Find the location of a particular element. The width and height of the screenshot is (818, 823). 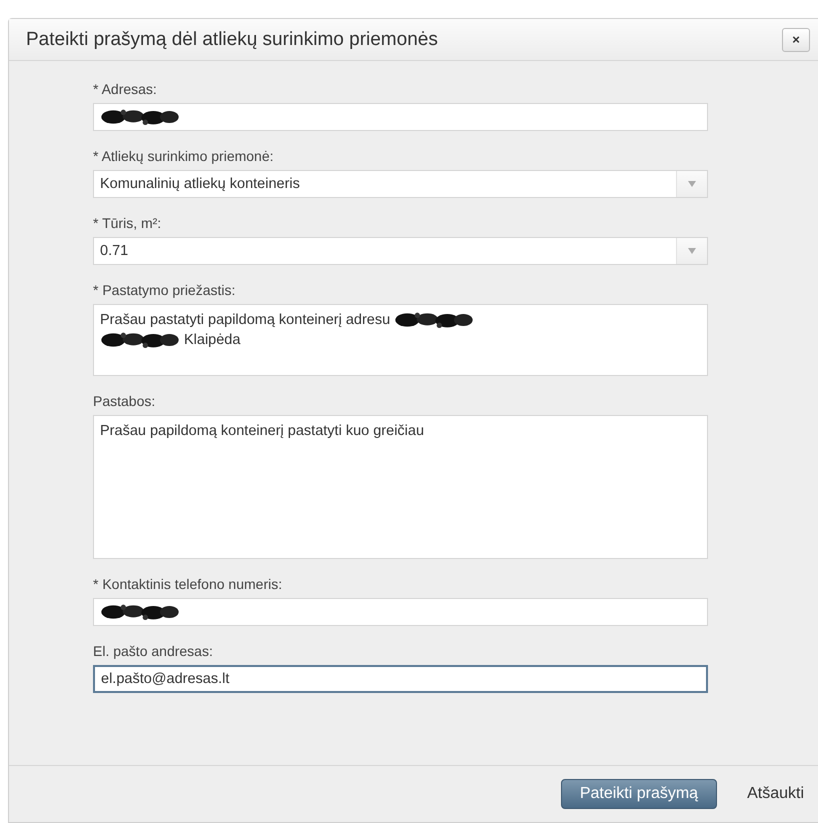

dropdown-field: 0.71 is located at coordinates (400, 251).